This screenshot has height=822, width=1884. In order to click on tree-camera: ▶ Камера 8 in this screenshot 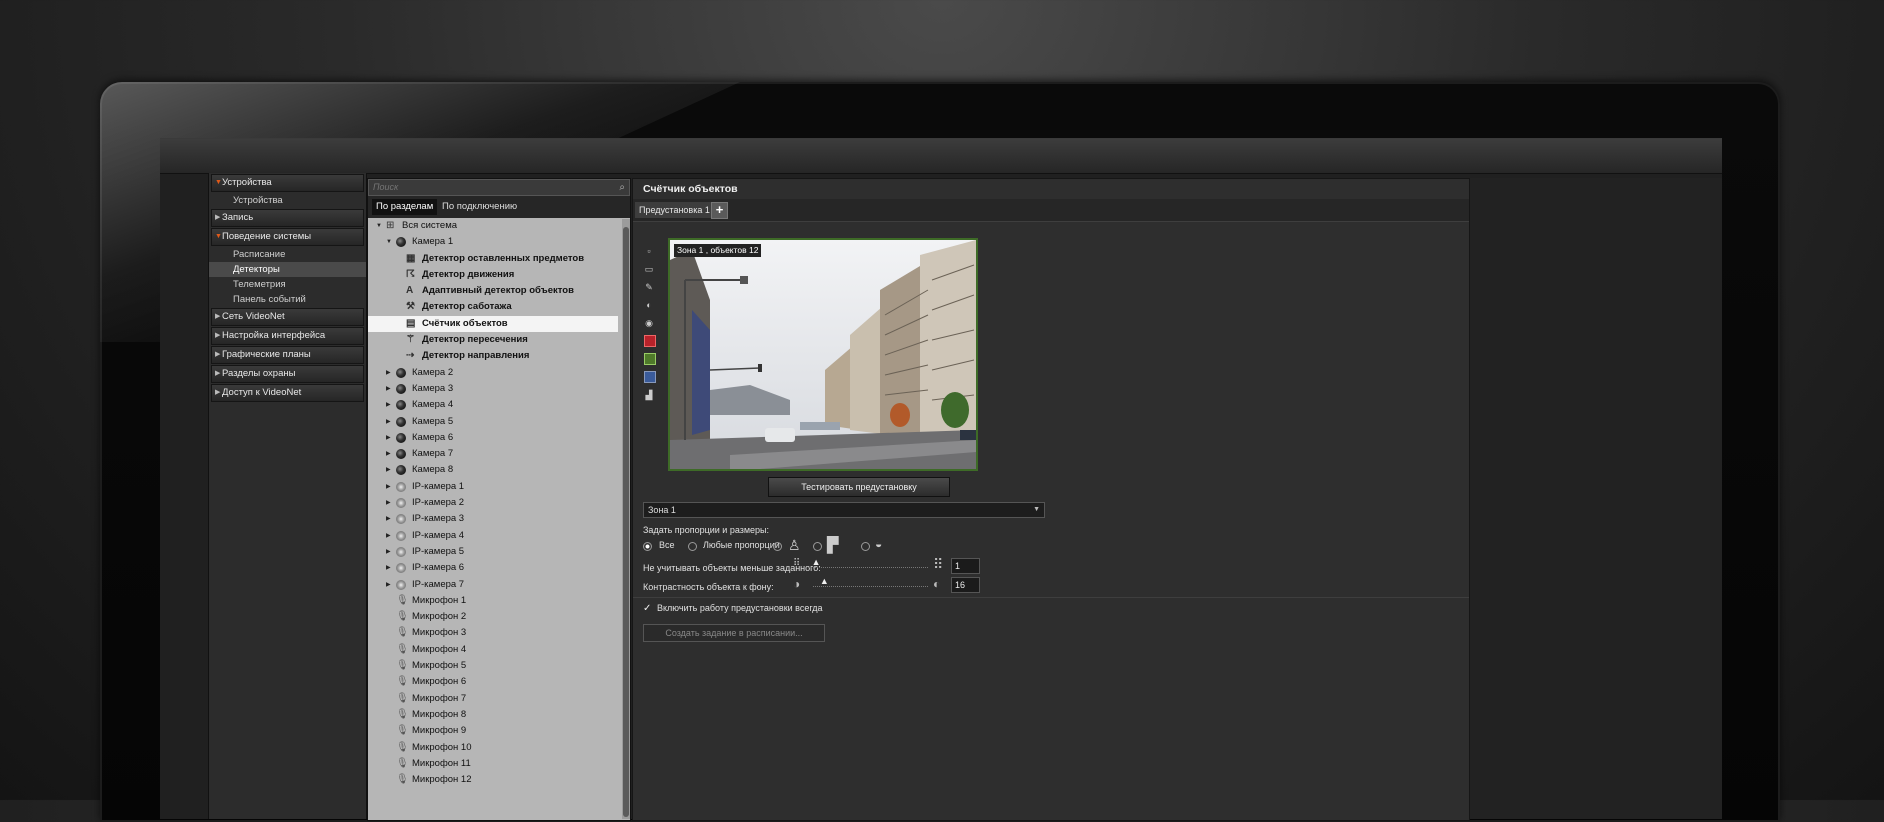, I will do `click(493, 470)`.